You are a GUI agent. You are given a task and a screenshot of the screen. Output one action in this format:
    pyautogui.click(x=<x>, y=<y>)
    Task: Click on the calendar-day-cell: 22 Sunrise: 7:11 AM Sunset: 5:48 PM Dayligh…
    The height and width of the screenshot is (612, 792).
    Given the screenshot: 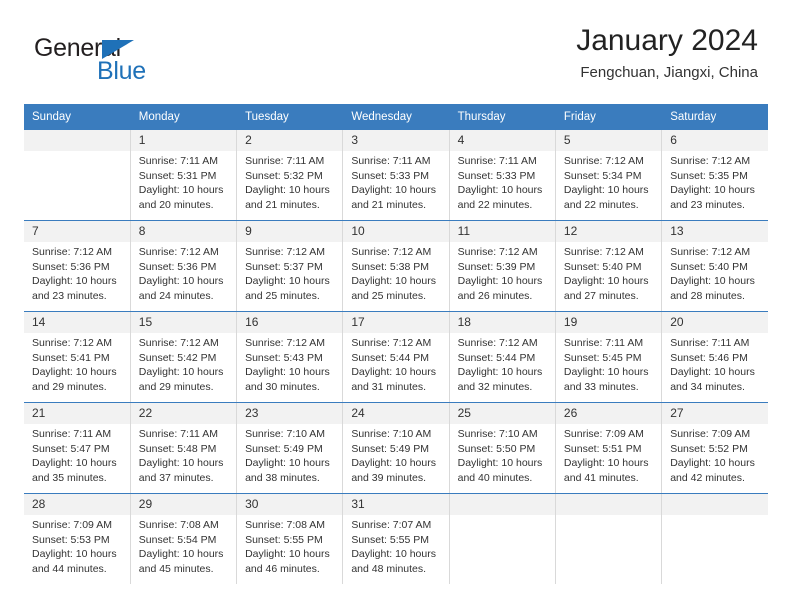 What is the action you would take?
    pyautogui.click(x=184, y=448)
    